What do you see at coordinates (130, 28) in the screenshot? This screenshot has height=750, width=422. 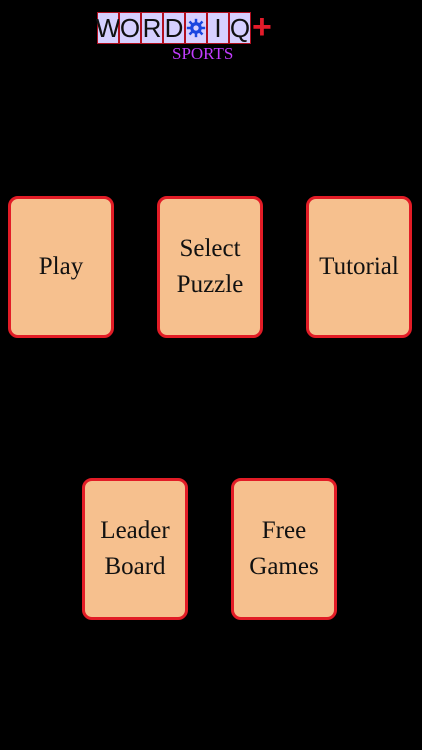 I see `logo-tile-o: O` at bounding box center [130, 28].